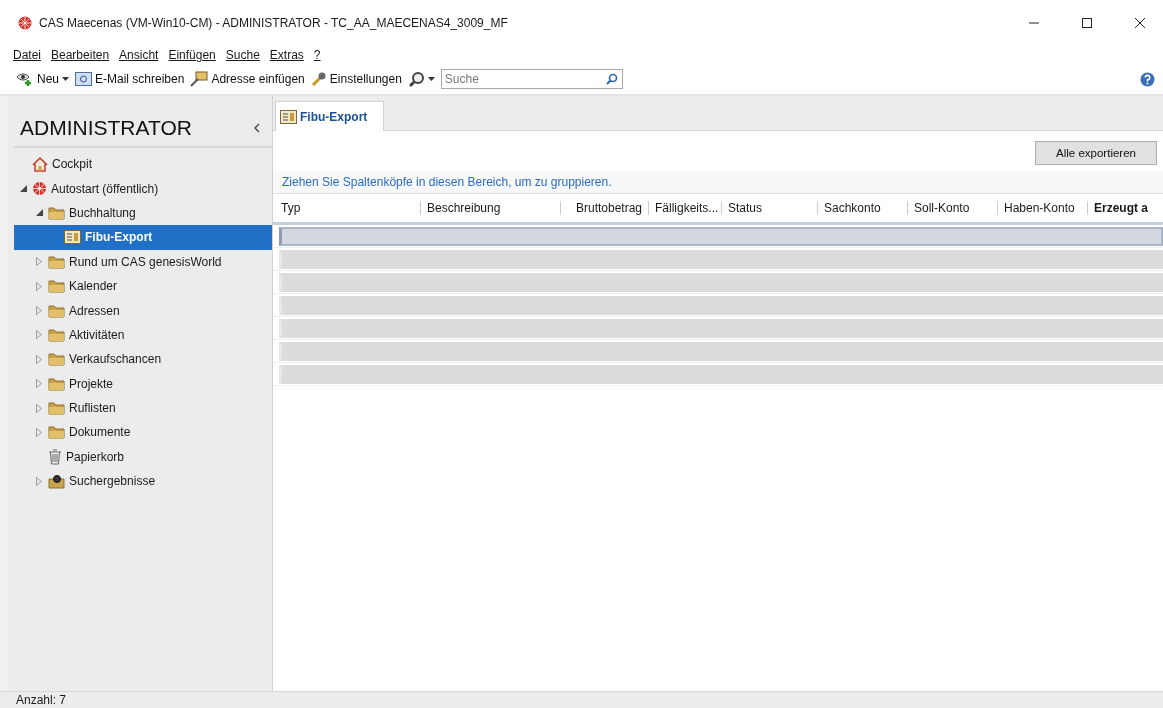 The height and width of the screenshot is (708, 1163). What do you see at coordinates (1096, 153) in the screenshot?
I see `export-all-button: Alle exportieren` at bounding box center [1096, 153].